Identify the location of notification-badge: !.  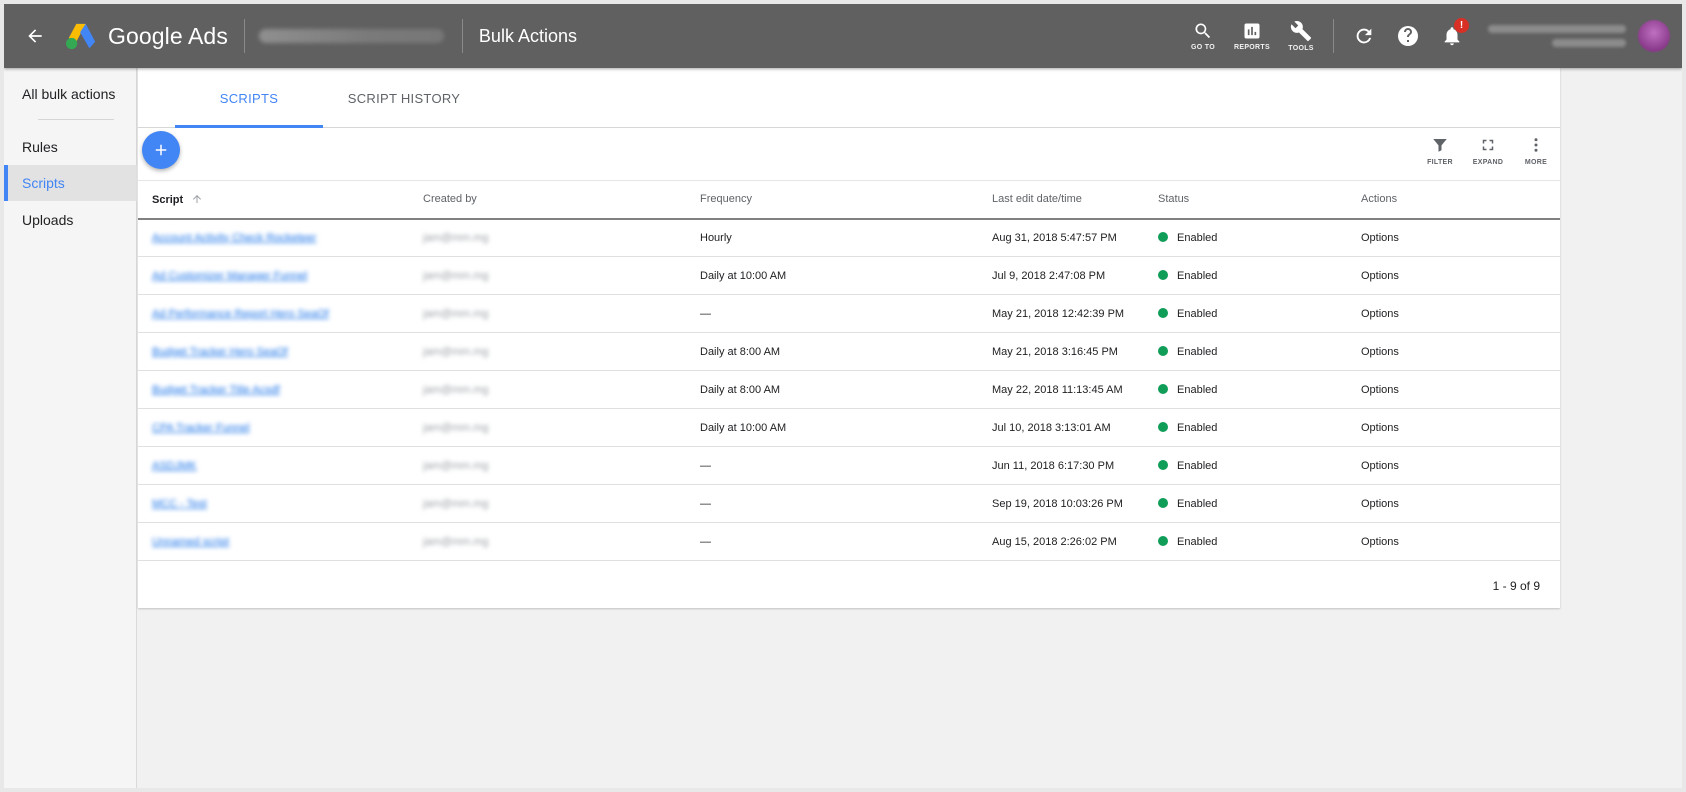
(1461, 25).